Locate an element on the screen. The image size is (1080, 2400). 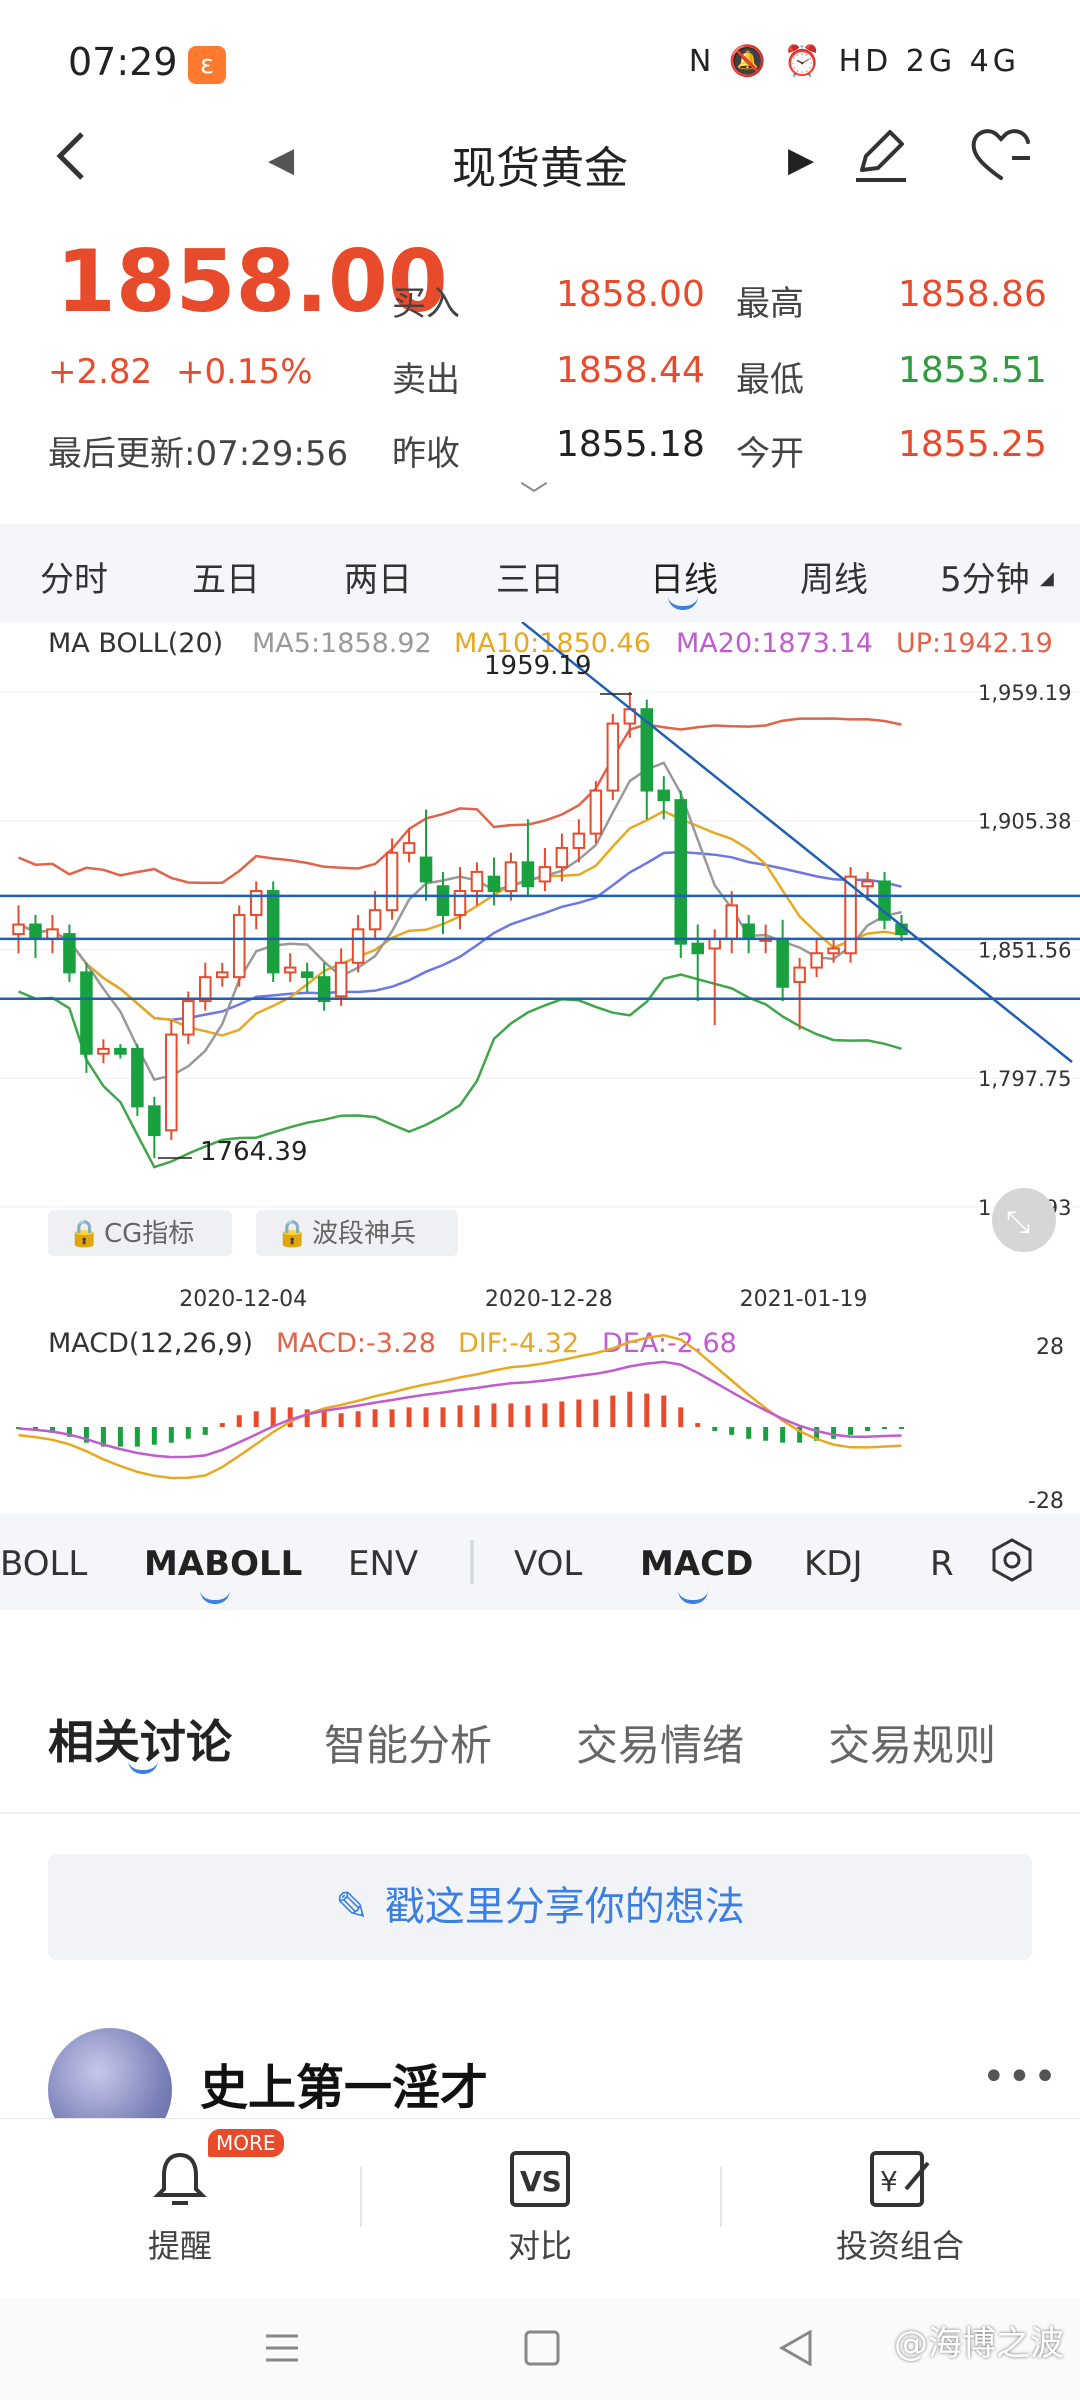
vs-compare-icon: VS is located at coordinates (540, 2179).